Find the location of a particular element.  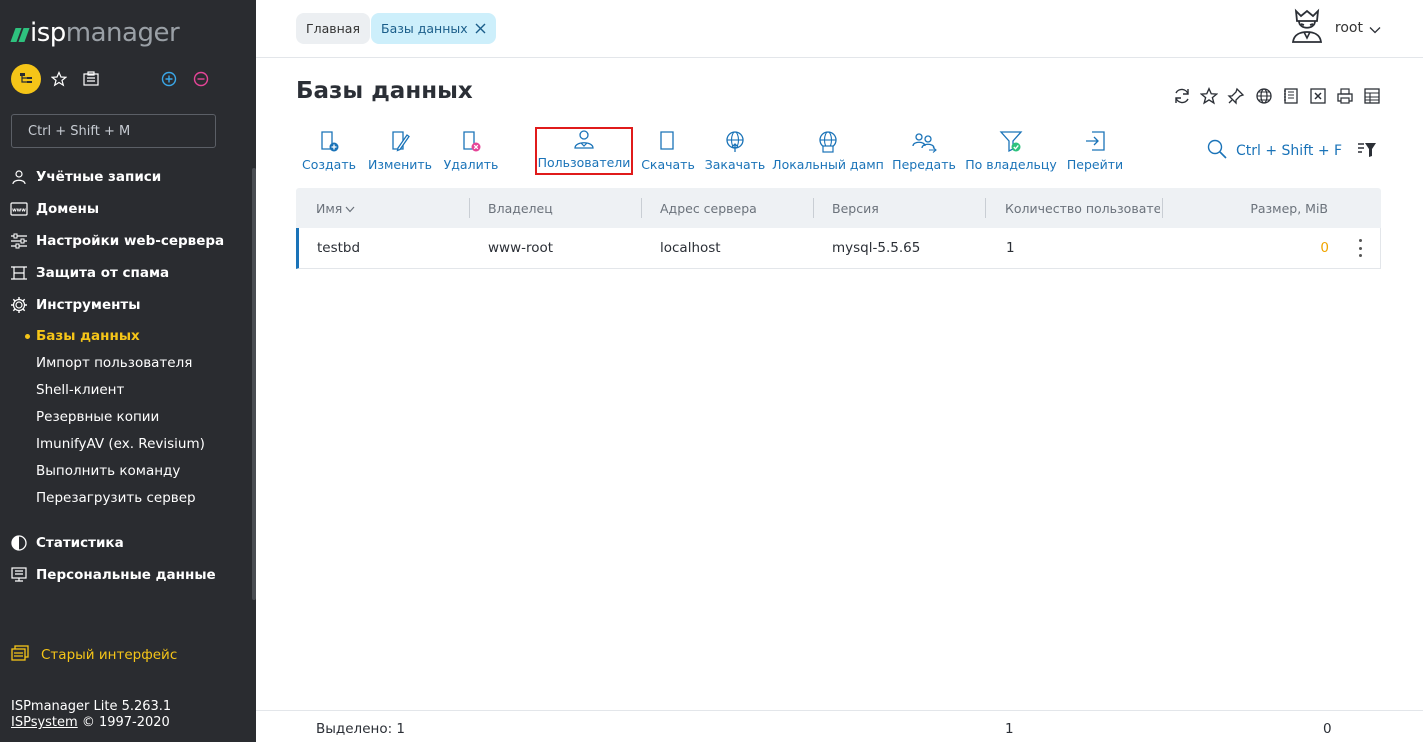

svg-text: www is located at coordinates (19, 211).